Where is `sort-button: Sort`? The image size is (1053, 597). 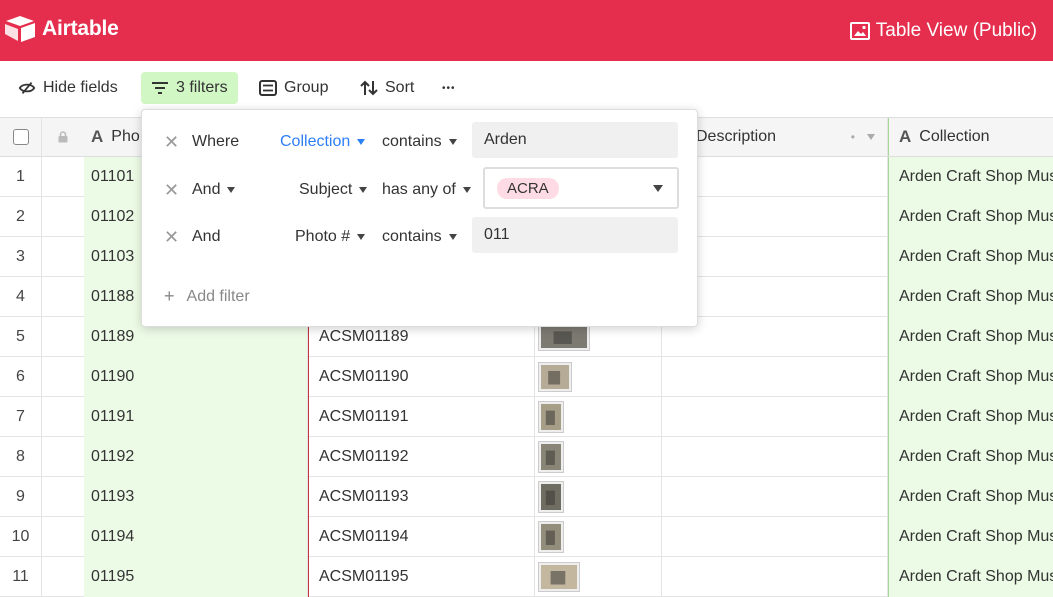
sort-button: Sort is located at coordinates (387, 88).